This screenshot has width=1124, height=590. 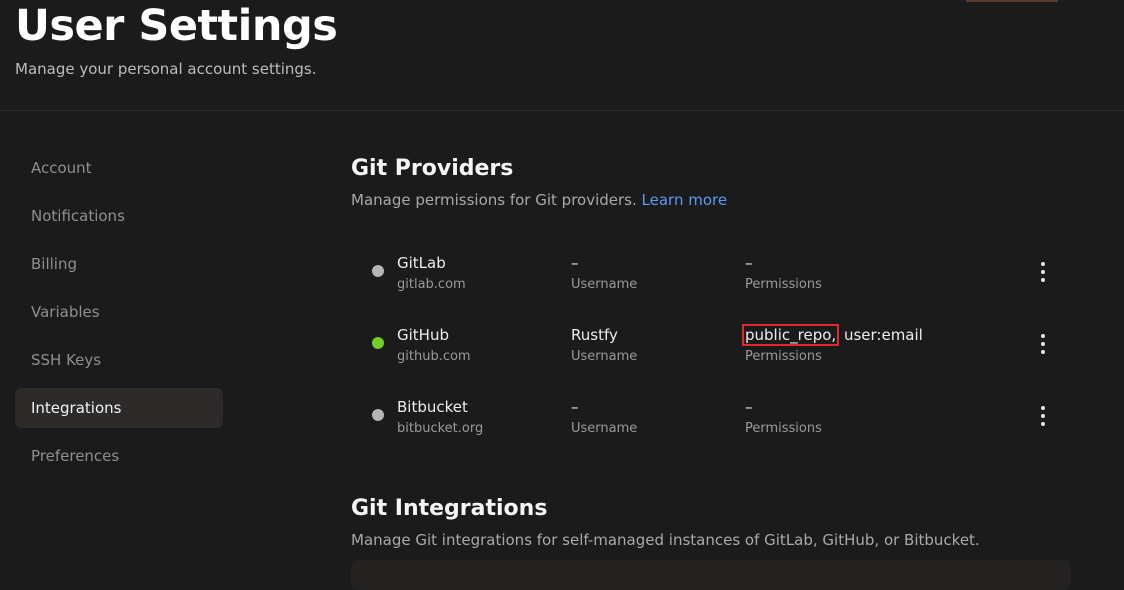 I want to click on sidebar-item-ssh-keys: SSH Keys, so click(x=119, y=360).